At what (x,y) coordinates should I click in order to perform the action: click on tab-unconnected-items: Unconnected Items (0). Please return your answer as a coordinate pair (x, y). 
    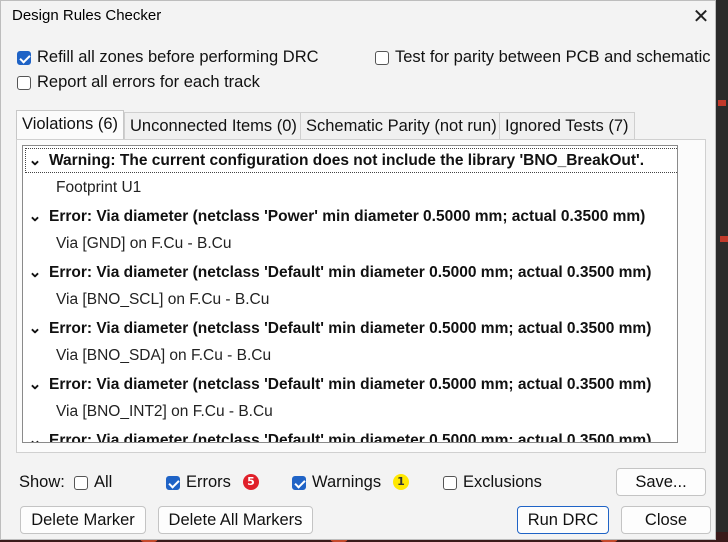
    Looking at the image, I should click on (213, 125).